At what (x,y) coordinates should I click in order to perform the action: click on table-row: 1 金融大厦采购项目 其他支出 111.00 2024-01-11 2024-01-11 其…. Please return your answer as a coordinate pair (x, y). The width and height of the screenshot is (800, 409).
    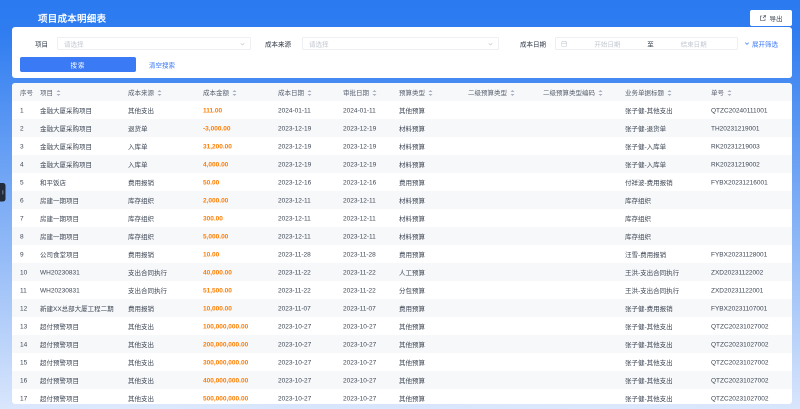
    Looking at the image, I should click on (402, 110).